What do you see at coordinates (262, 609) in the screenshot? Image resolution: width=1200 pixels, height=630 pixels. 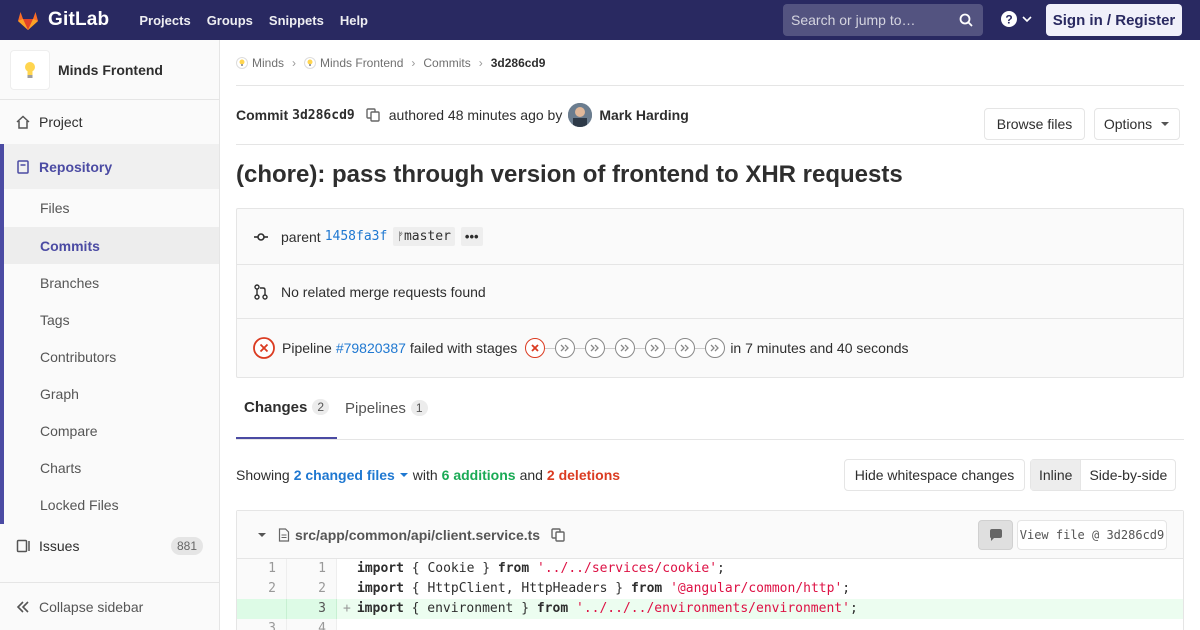 I see `old-line-number` at bounding box center [262, 609].